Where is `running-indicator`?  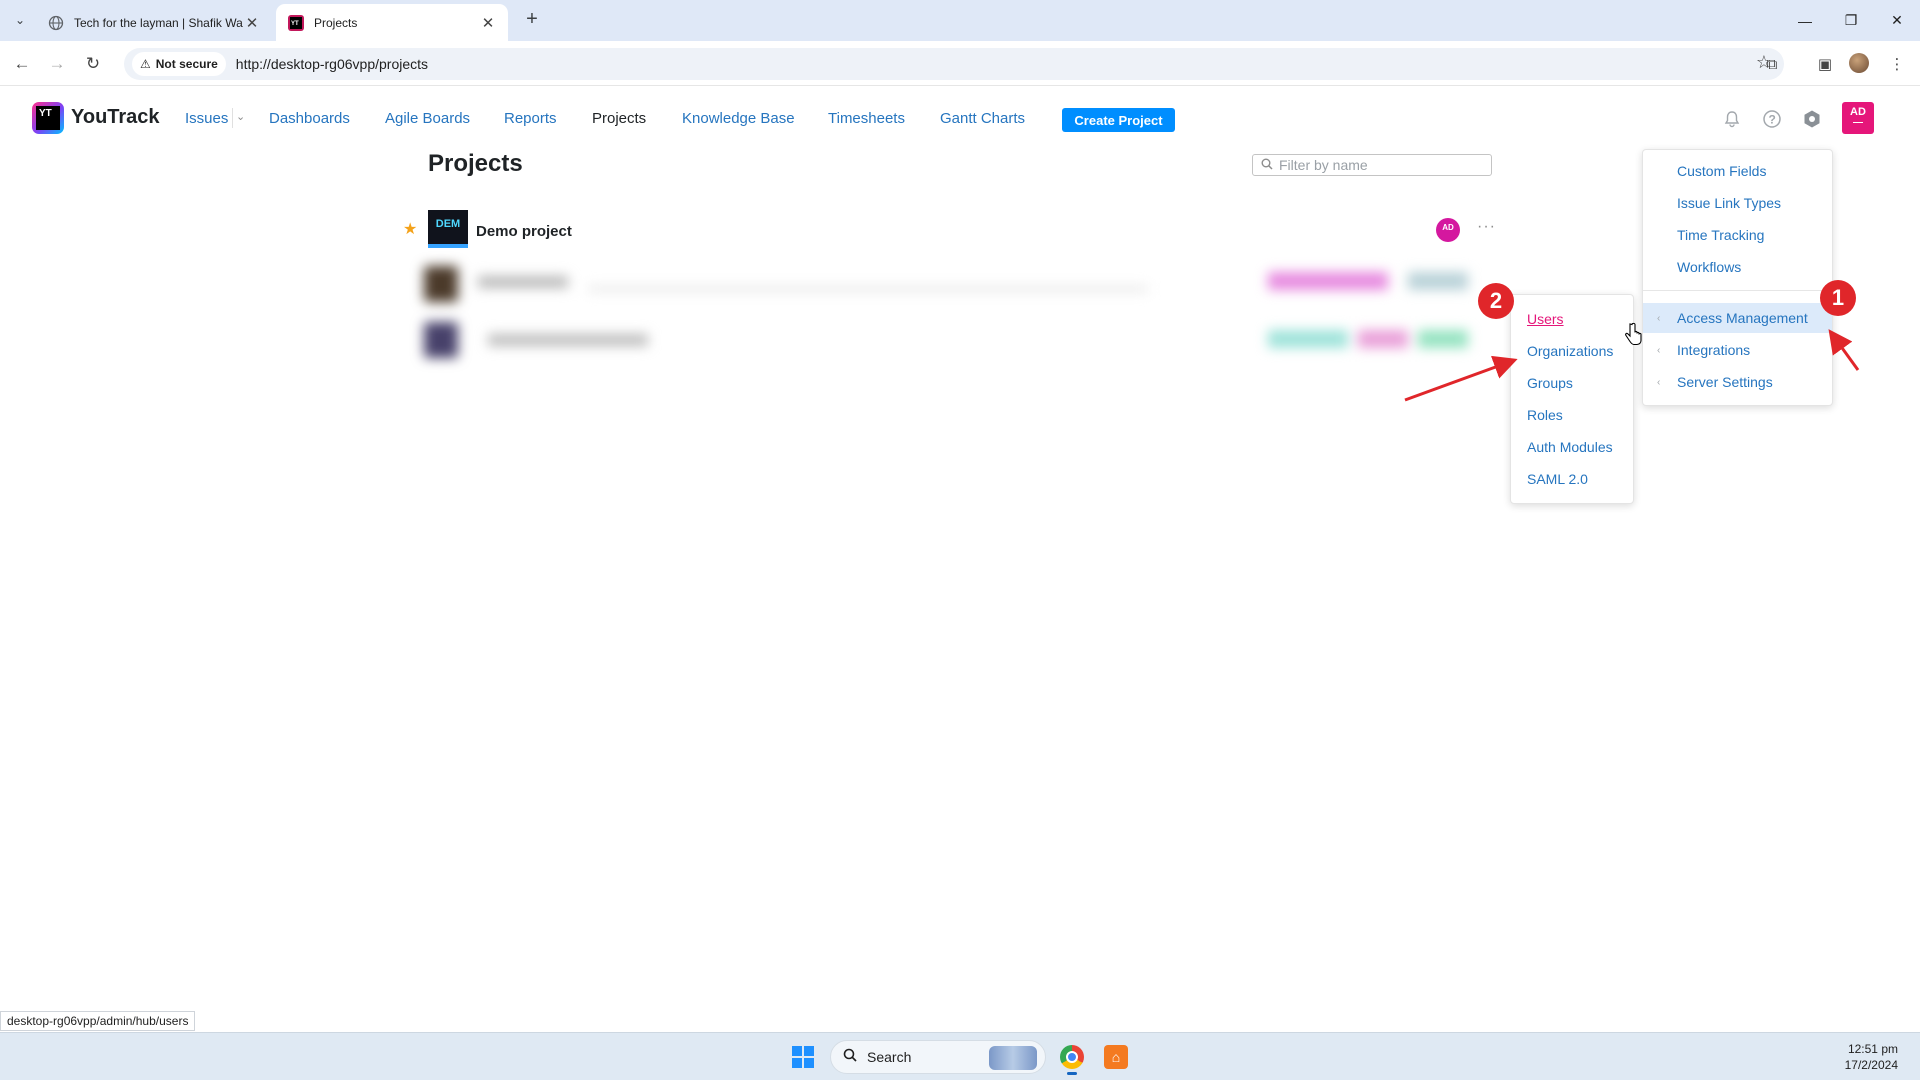 running-indicator is located at coordinates (1072, 1073).